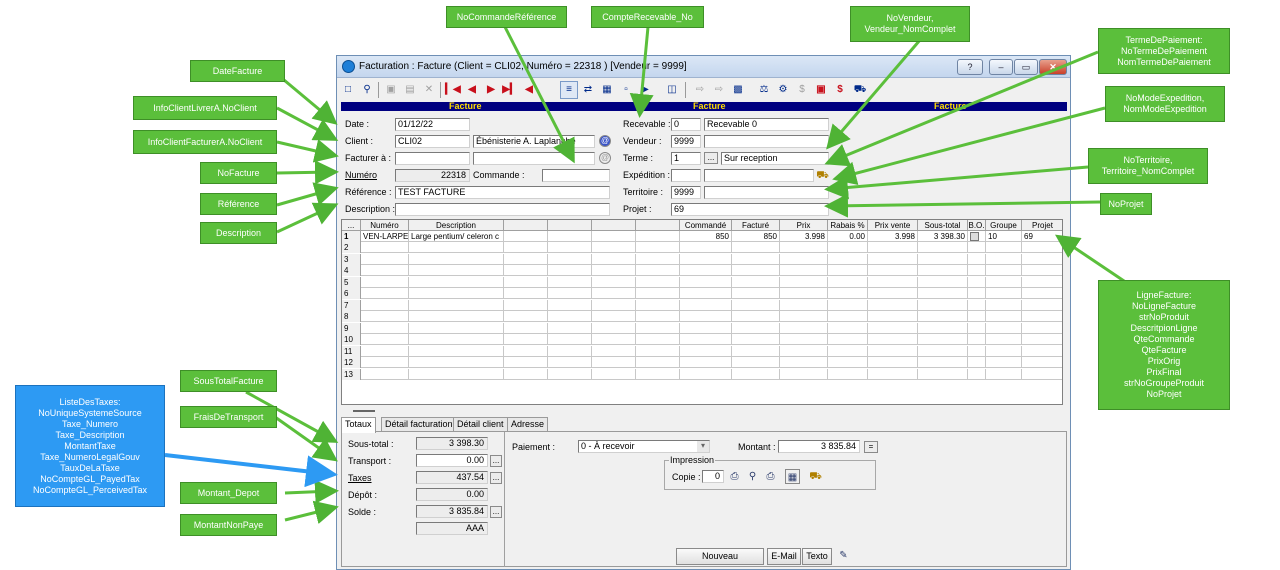 Image resolution: width=1280 pixels, height=570 pixels. I want to click on grid-header-prix: Prix, so click(804, 225).